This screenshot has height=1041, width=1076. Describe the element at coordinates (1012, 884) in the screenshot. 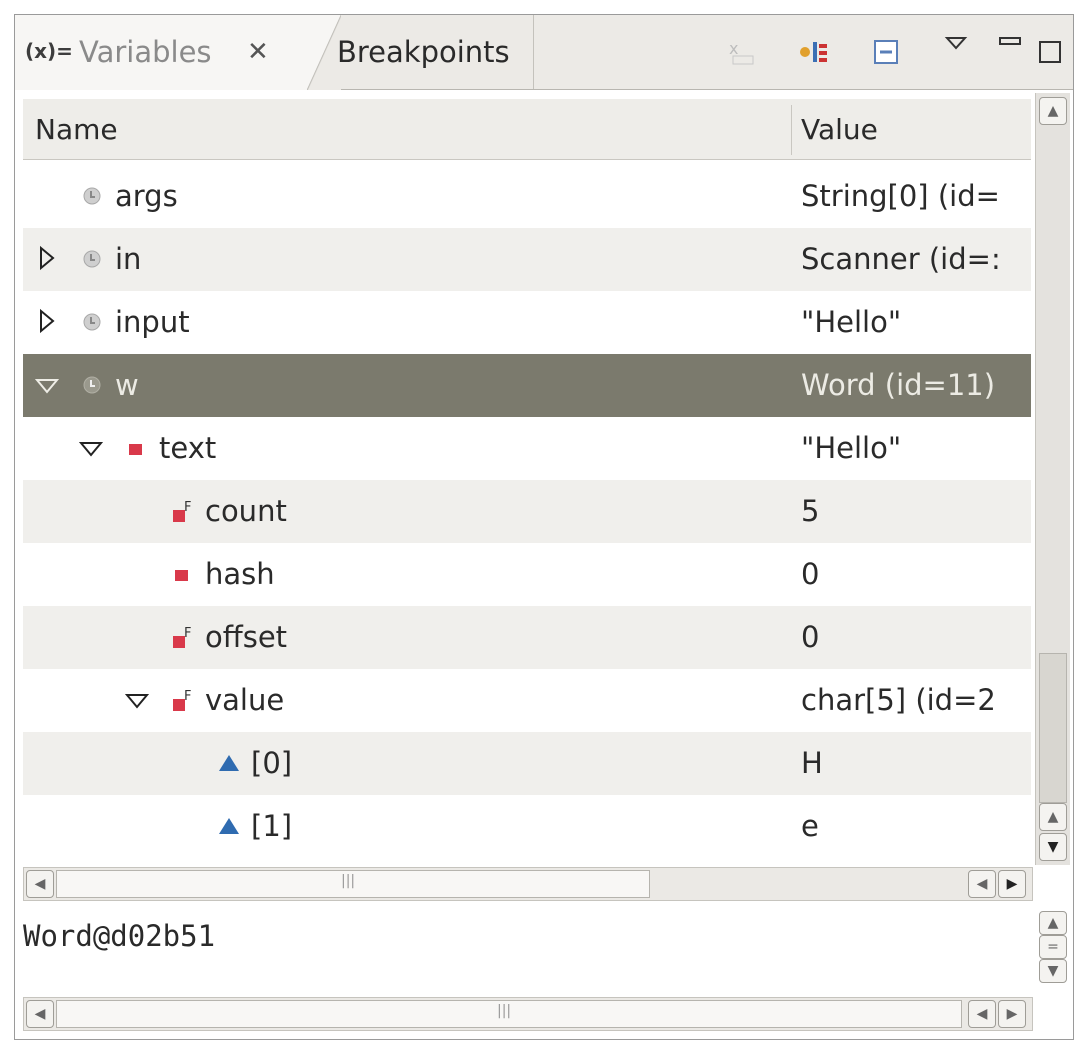

I see `scroll-right-button: ▶` at that location.